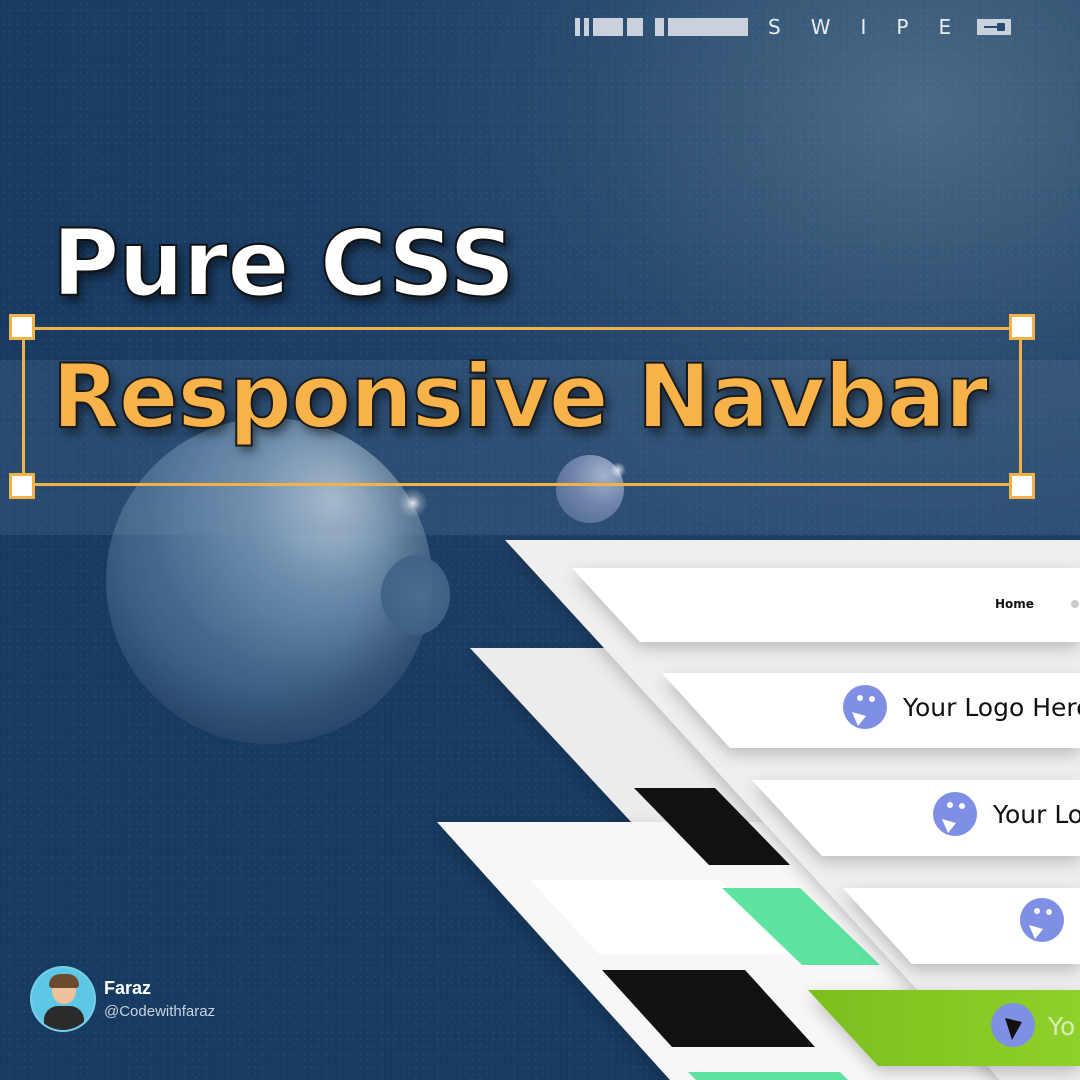 This screenshot has height=1080, width=1080. What do you see at coordinates (415, 595) in the screenshot?
I see `planet-crater` at bounding box center [415, 595].